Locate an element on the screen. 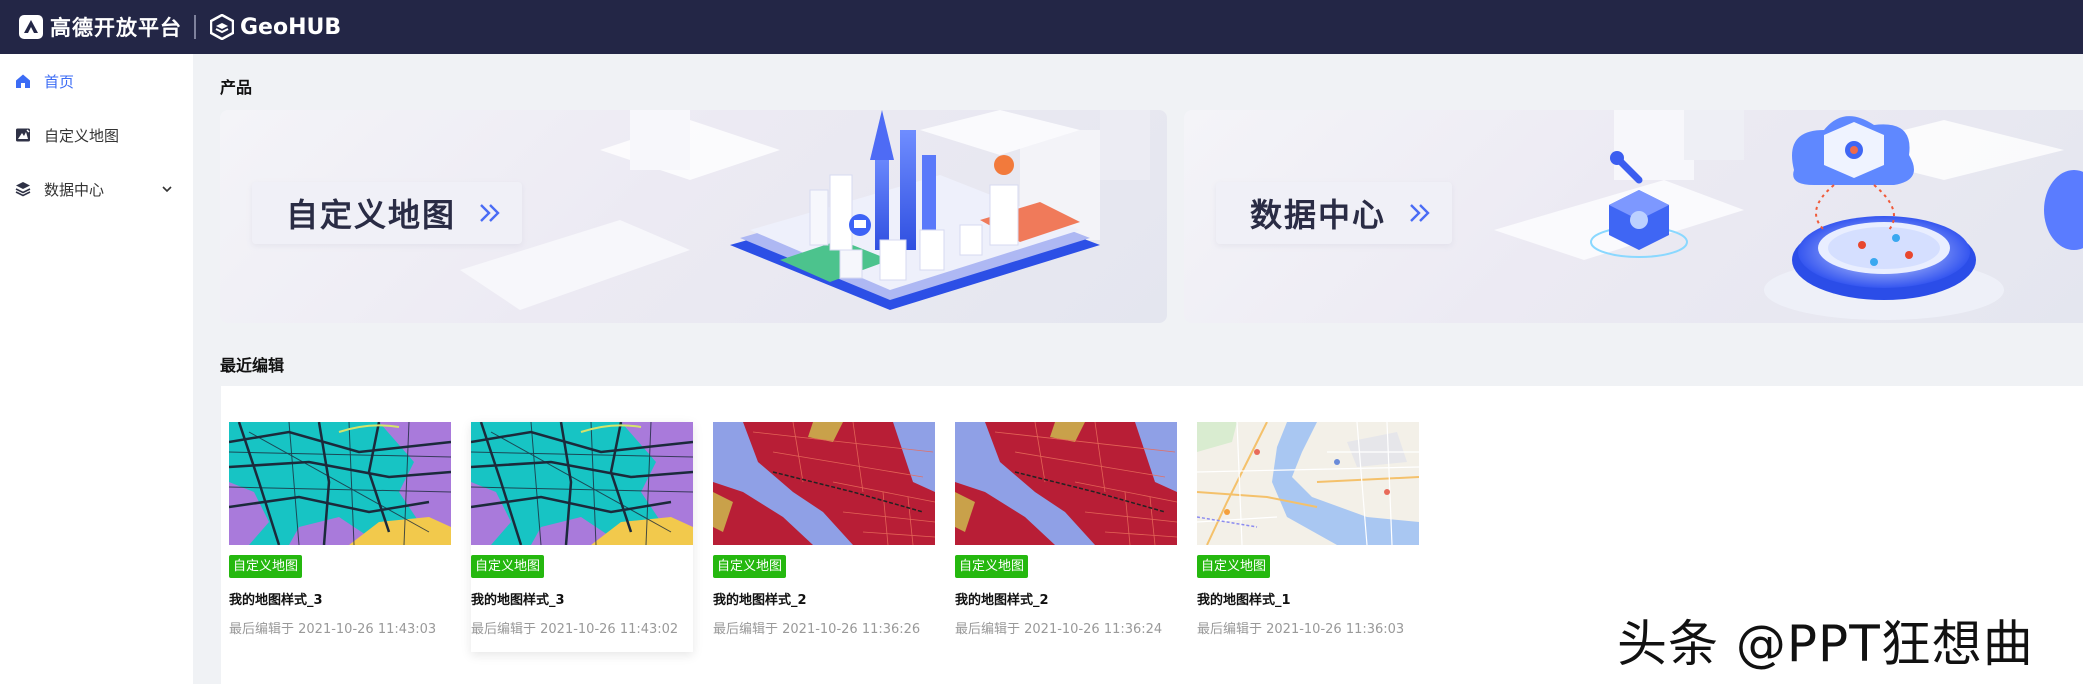 The height and width of the screenshot is (684, 2083). sidebar-item-custom-map: 自定义地图 is located at coordinates (96, 135).